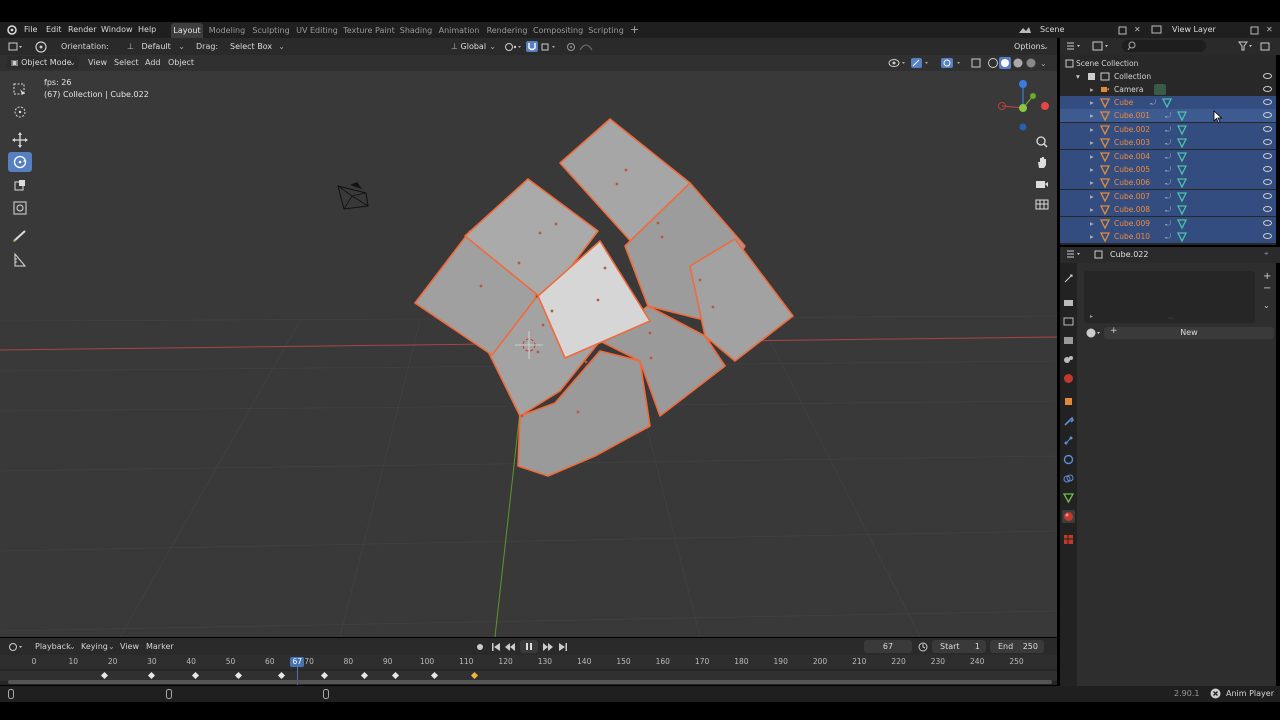  I want to click on snap-icon, so click(532, 46).